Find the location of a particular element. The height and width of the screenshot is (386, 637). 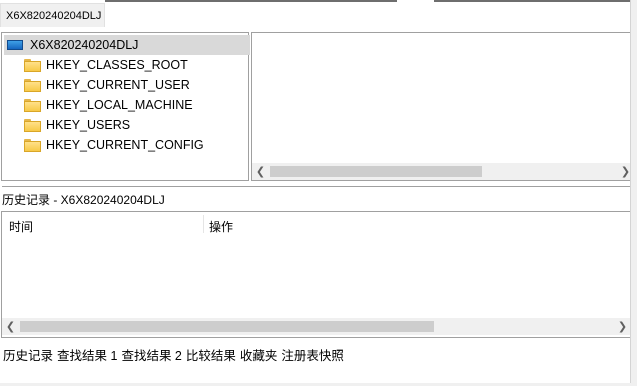

tree-item-hkey-current-user: HKEY_CURRENT_USER is located at coordinates (107, 85).